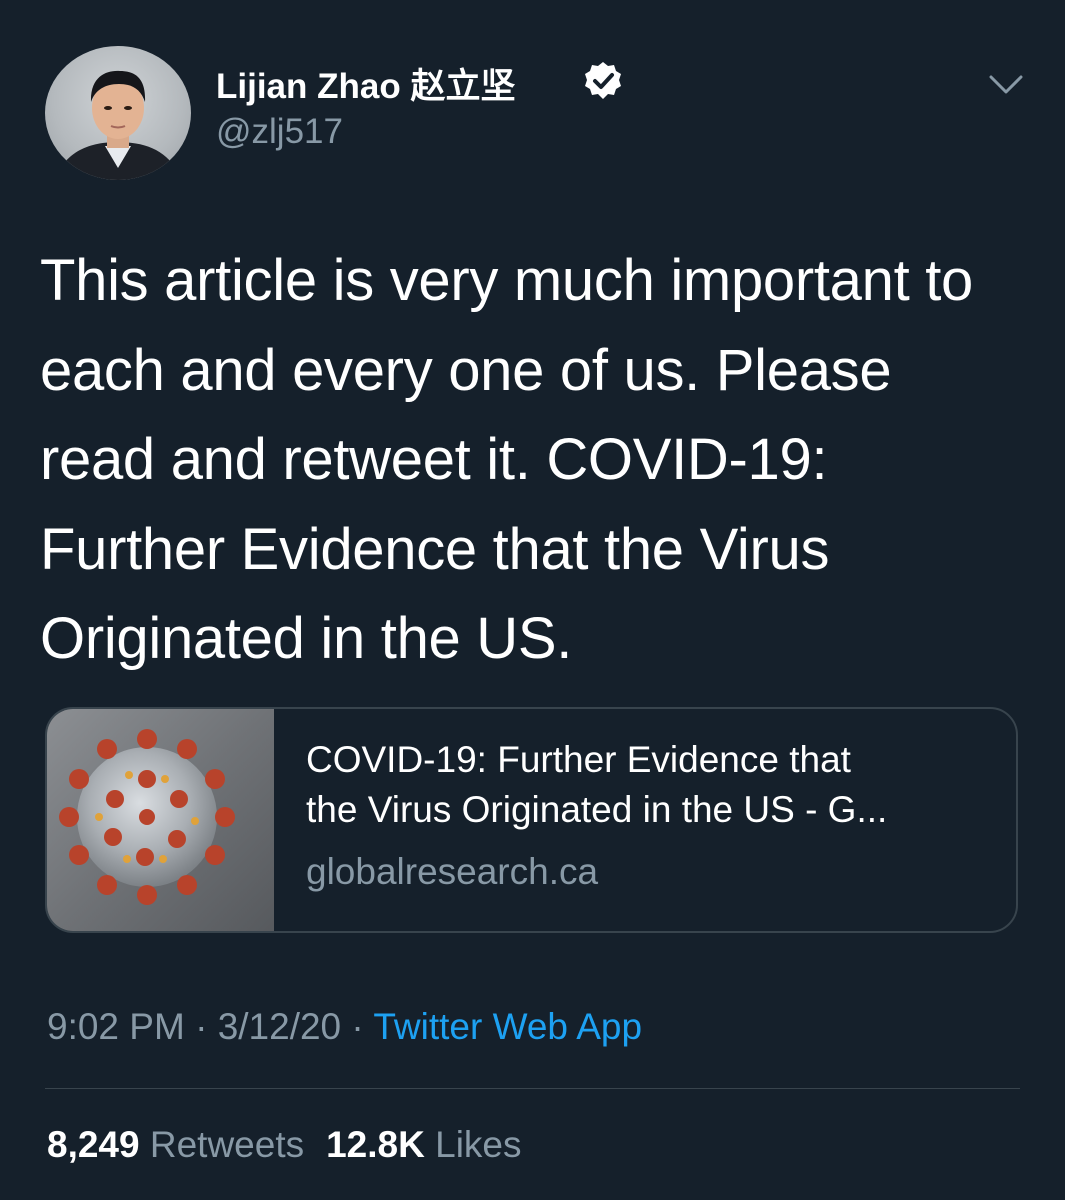  Describe the element at coordinates (434, 459) in the screenshot. I see `tweet-text-line: read and retweet it. COVID-19:` at that location.